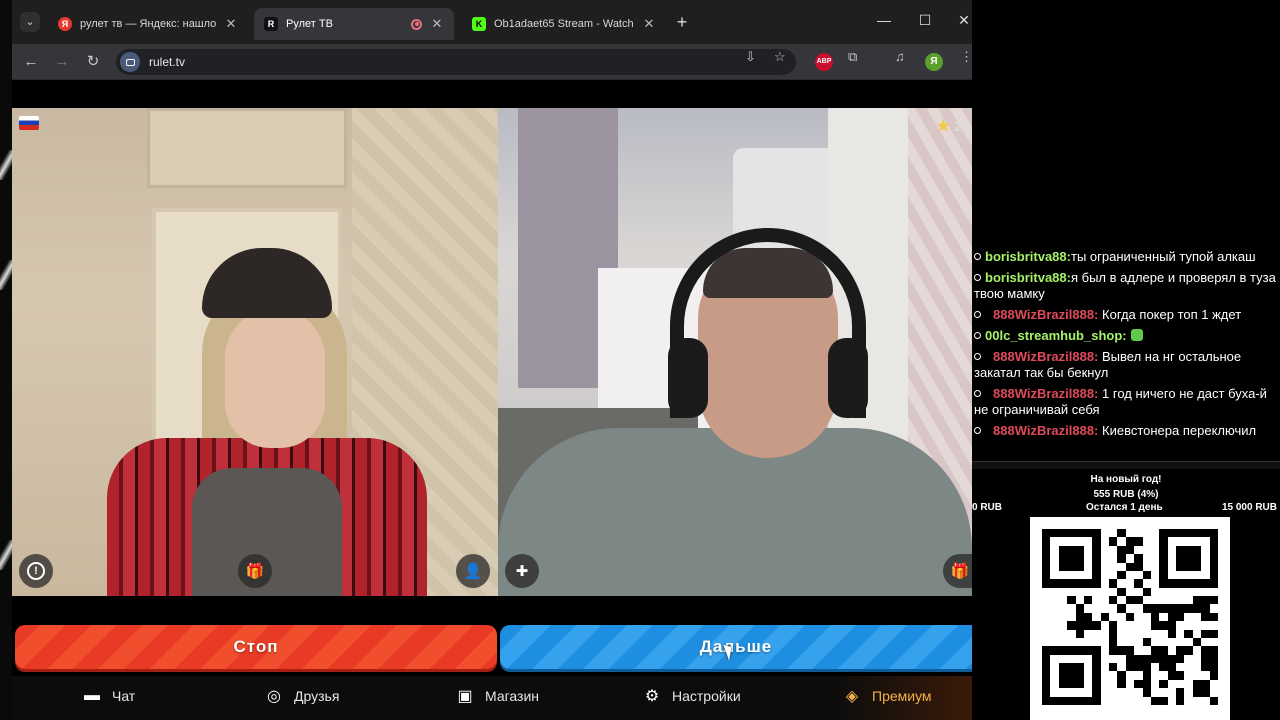 The width and height of the screenshot is (1280, 720). I want to click on chat-username: borisbritva88:, so click(1028, 277).